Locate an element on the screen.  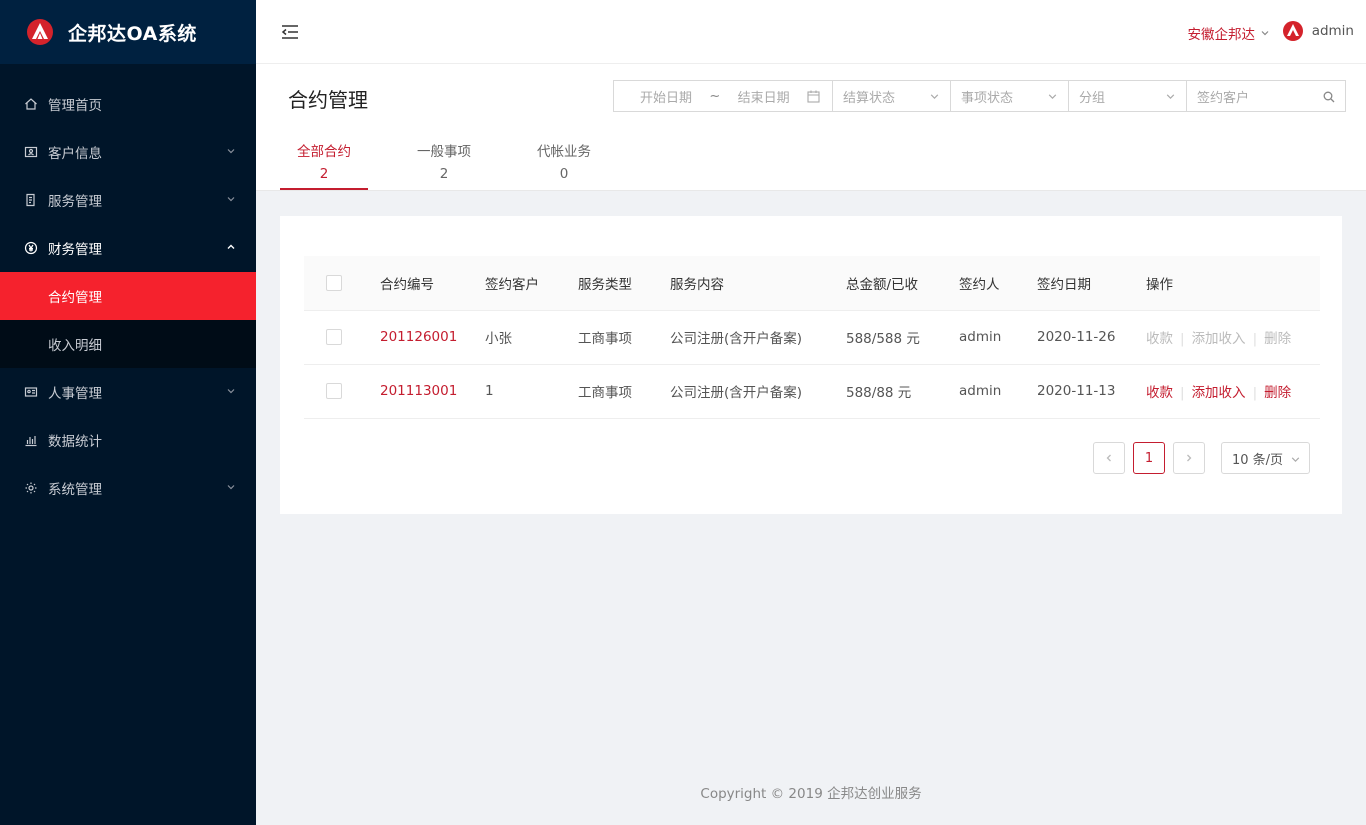
sidebar-item-label: 系统管理 is located at coordinates (75, 490).